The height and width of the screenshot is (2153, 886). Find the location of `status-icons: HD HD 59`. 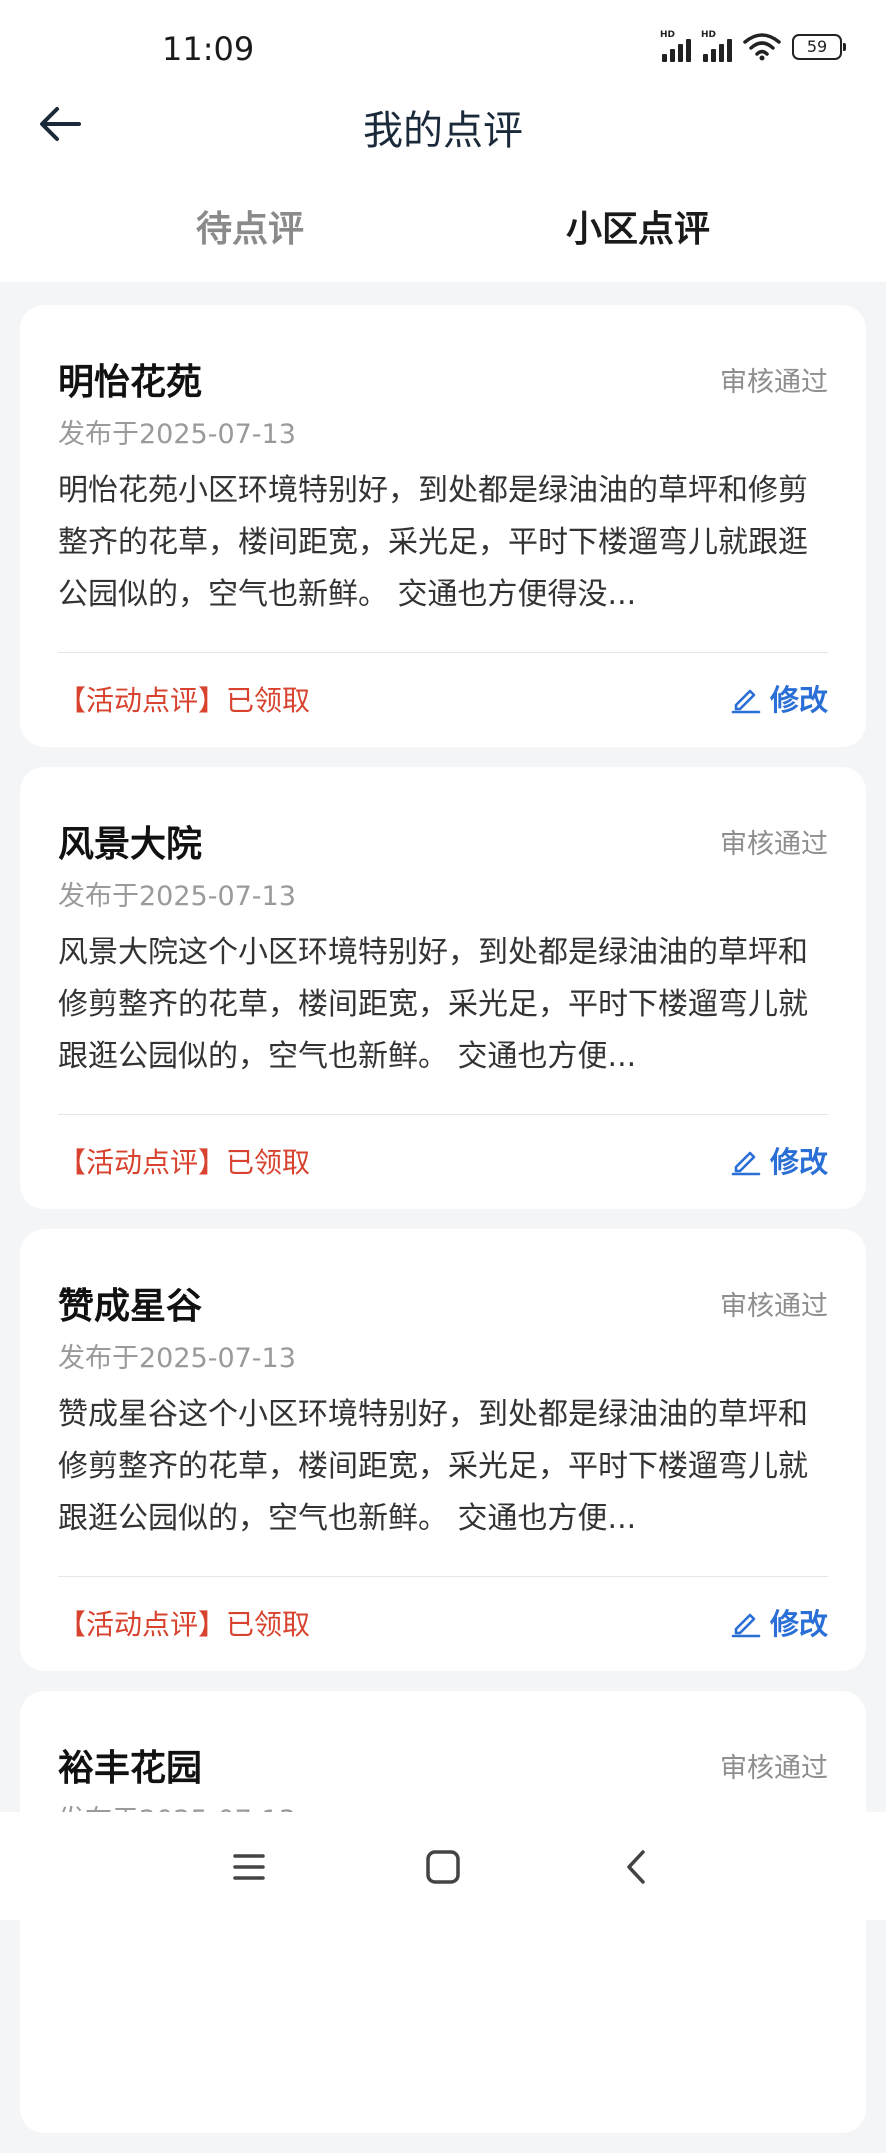

status-icons: HD HD 59 is located at coordinates (753, 46).